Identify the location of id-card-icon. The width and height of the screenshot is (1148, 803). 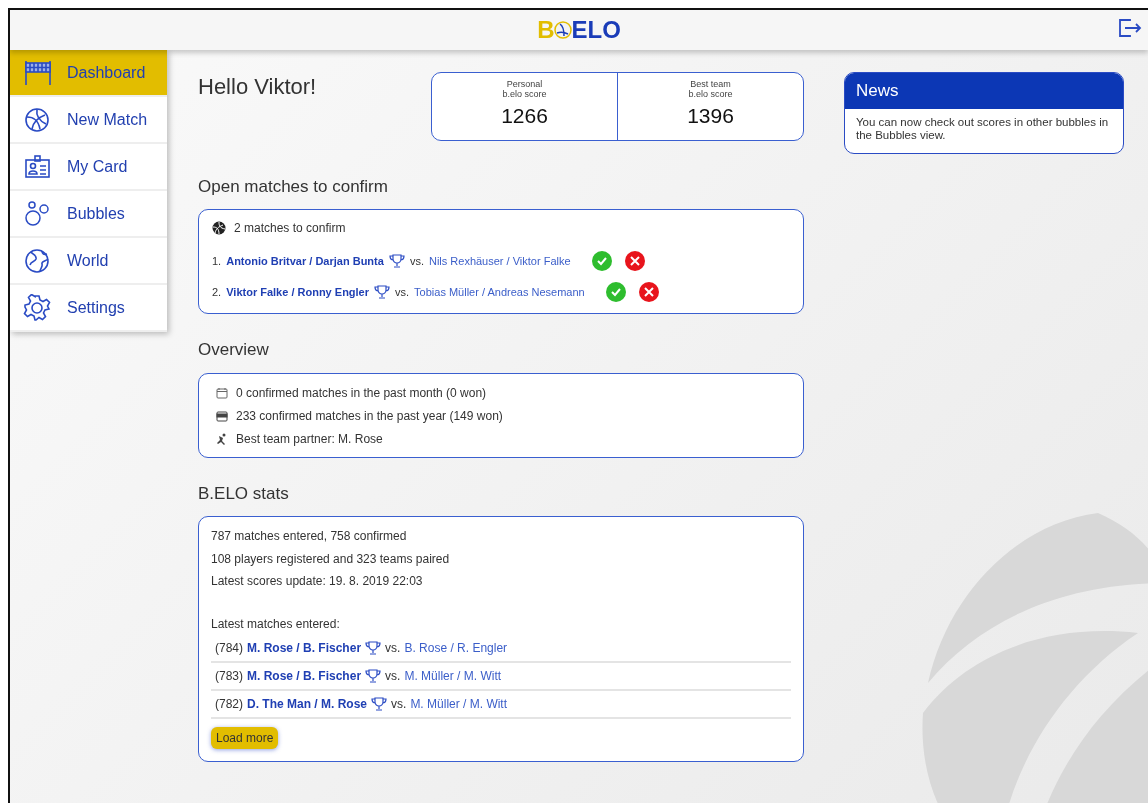
(37, 166).